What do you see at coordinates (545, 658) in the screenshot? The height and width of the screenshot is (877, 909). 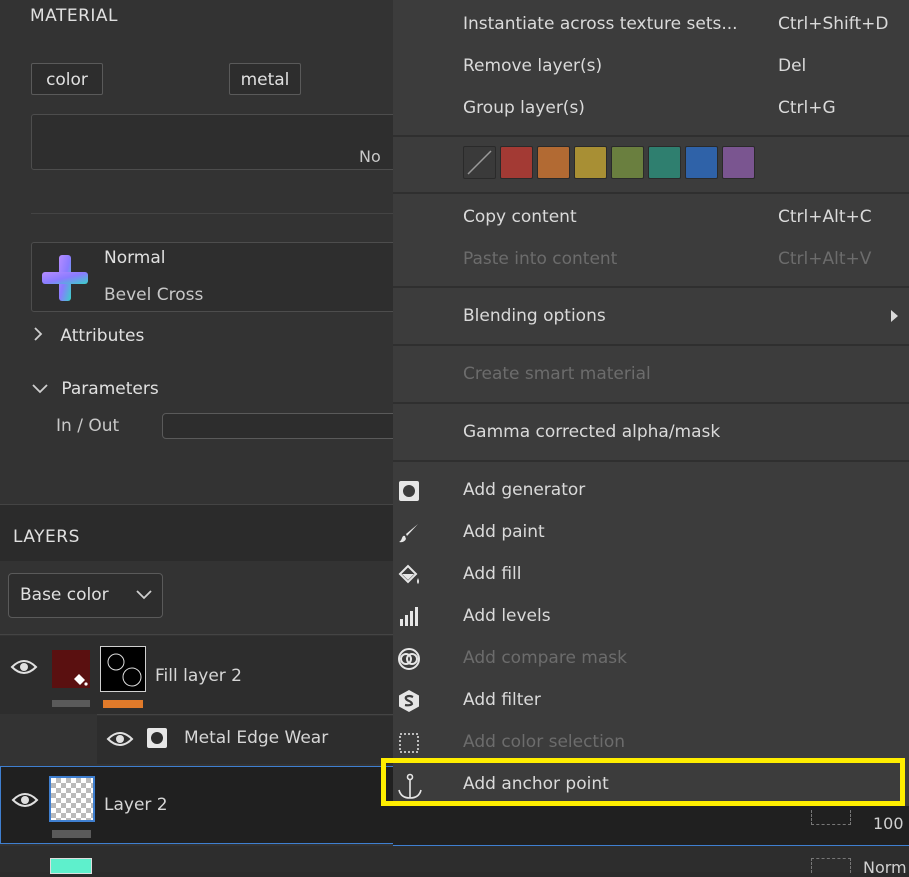 I see `menu-item-label: Add compare mask` at bounding box center [545, 658].